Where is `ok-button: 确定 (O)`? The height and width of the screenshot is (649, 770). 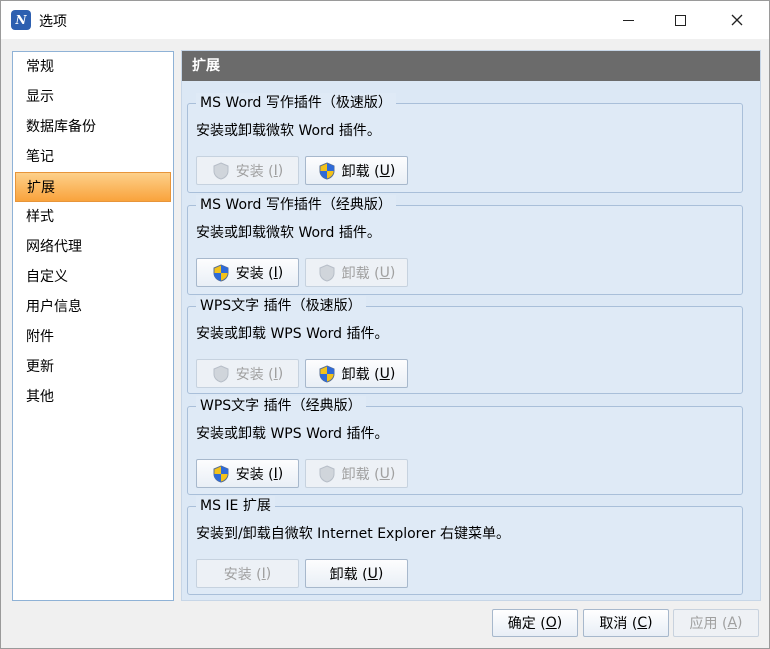
ok-button: 确定 (O) is located at coordinates (535, 623).